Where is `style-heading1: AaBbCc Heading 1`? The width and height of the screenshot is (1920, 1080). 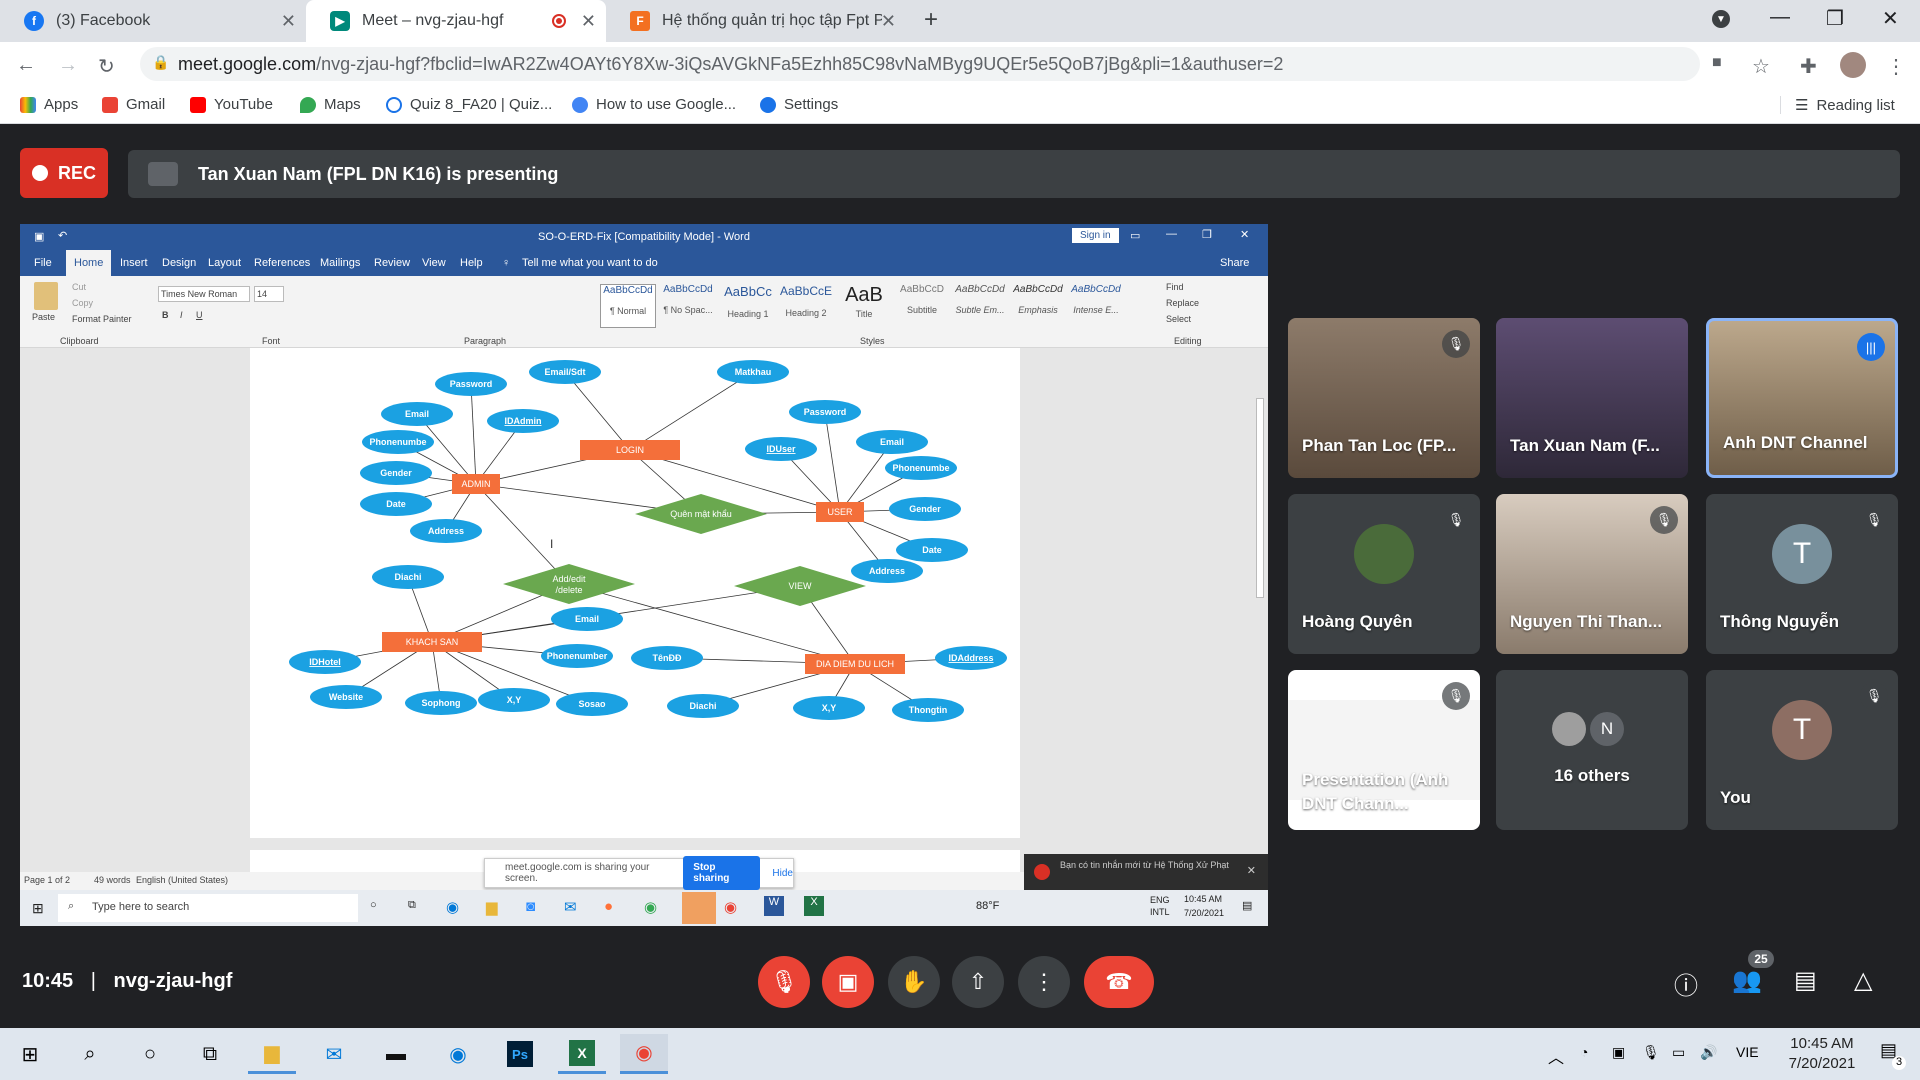 style-heading1: AaBbCc Heading 1 is located at coordinates (748, 306).